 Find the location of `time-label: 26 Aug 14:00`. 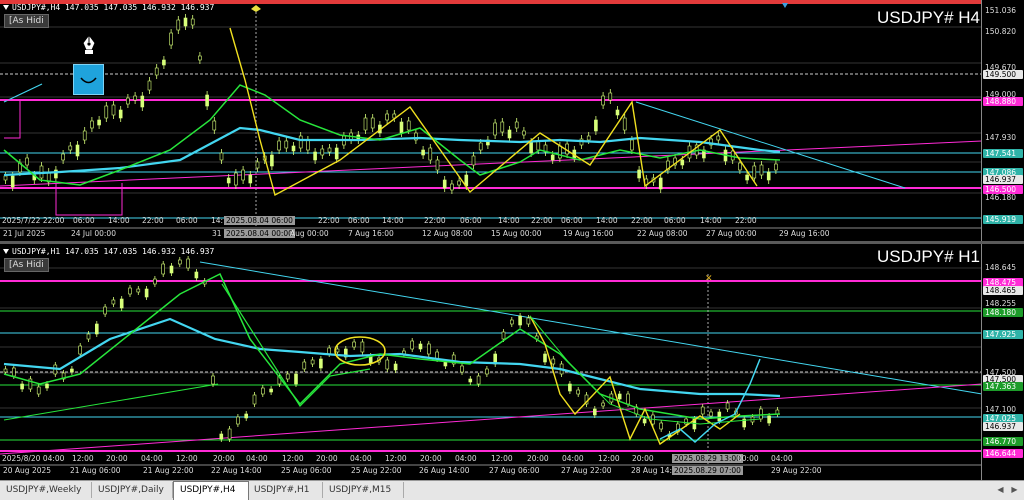

time-label: 26 Aug 14:00 is located at coordinates (444, 470).